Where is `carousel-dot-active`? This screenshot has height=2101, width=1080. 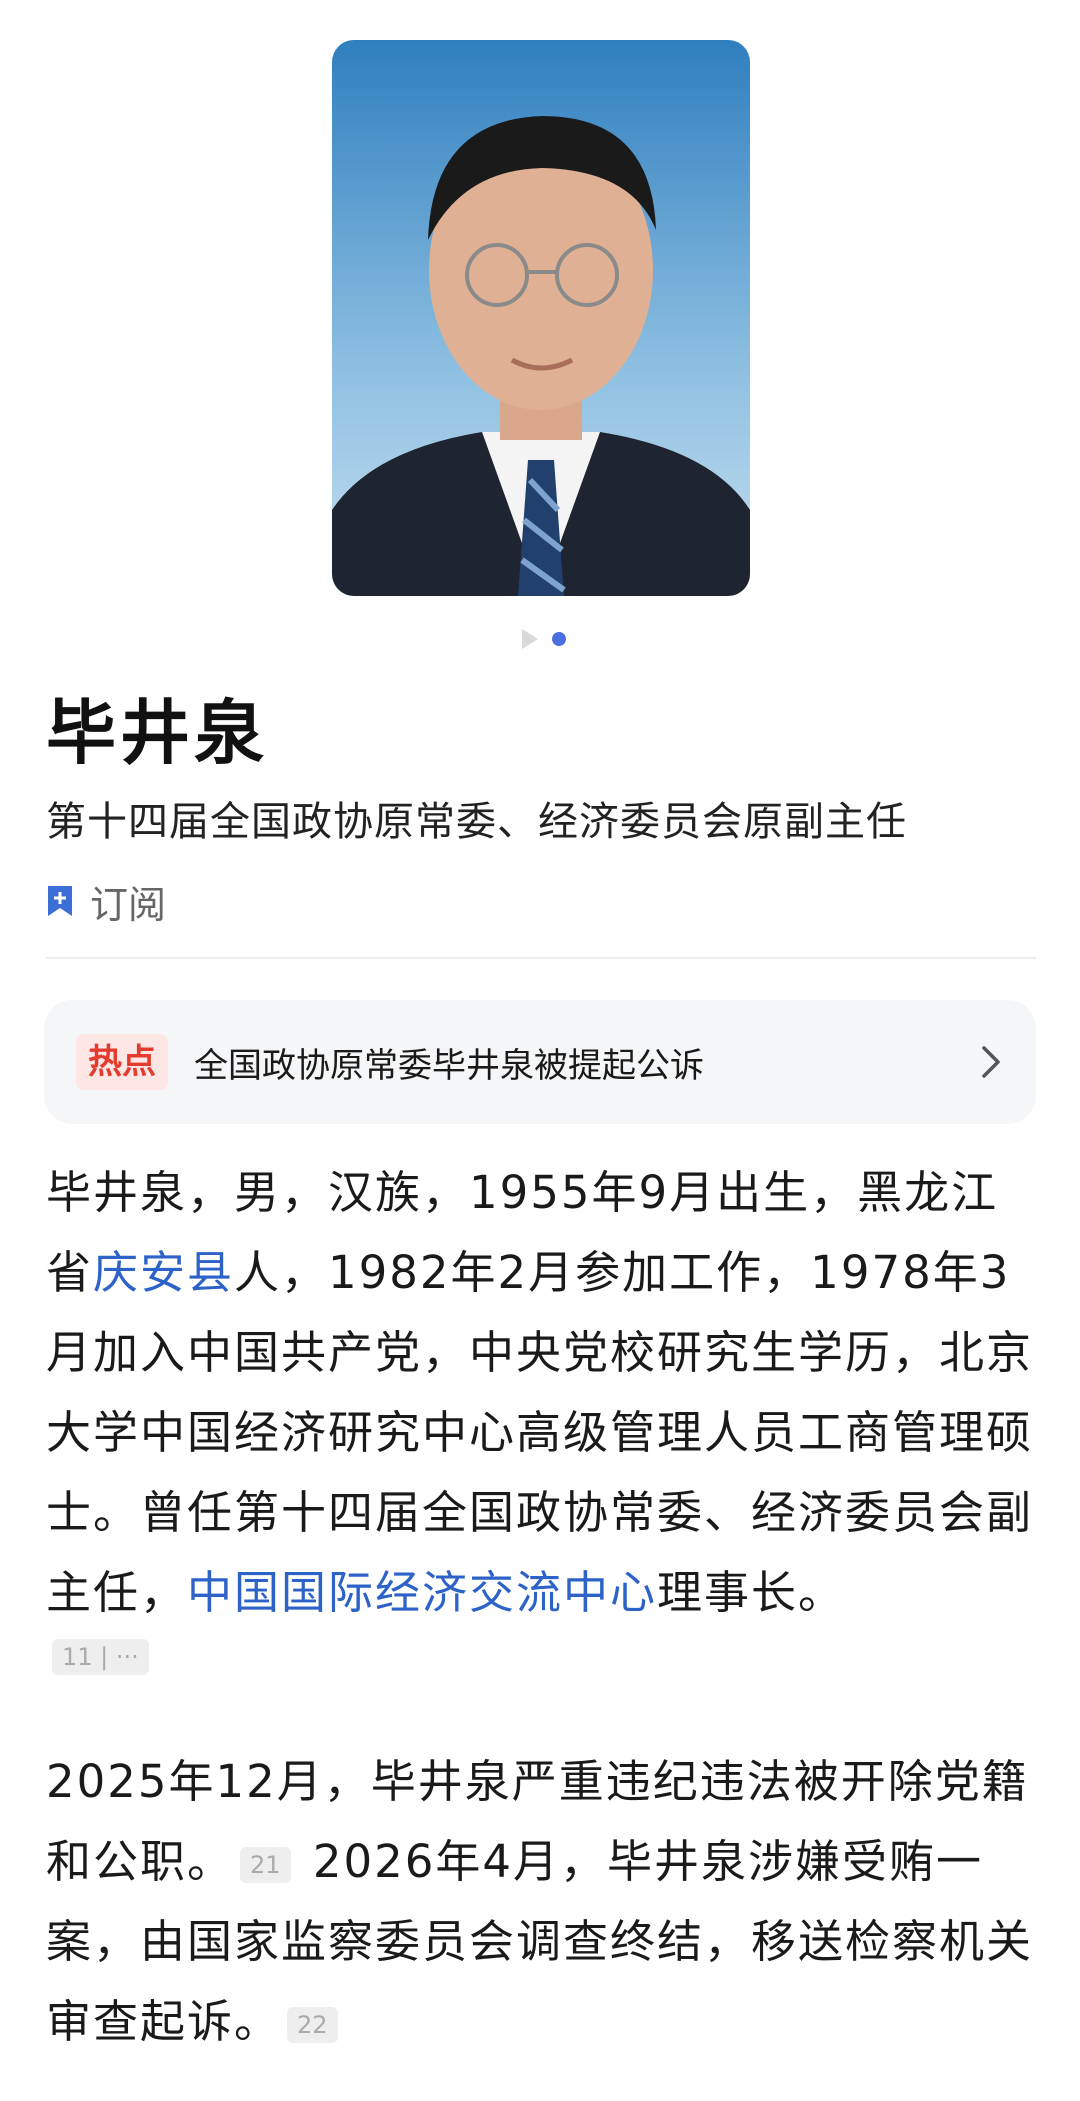 carousel-dot-active is located at coordinates (559, 639).